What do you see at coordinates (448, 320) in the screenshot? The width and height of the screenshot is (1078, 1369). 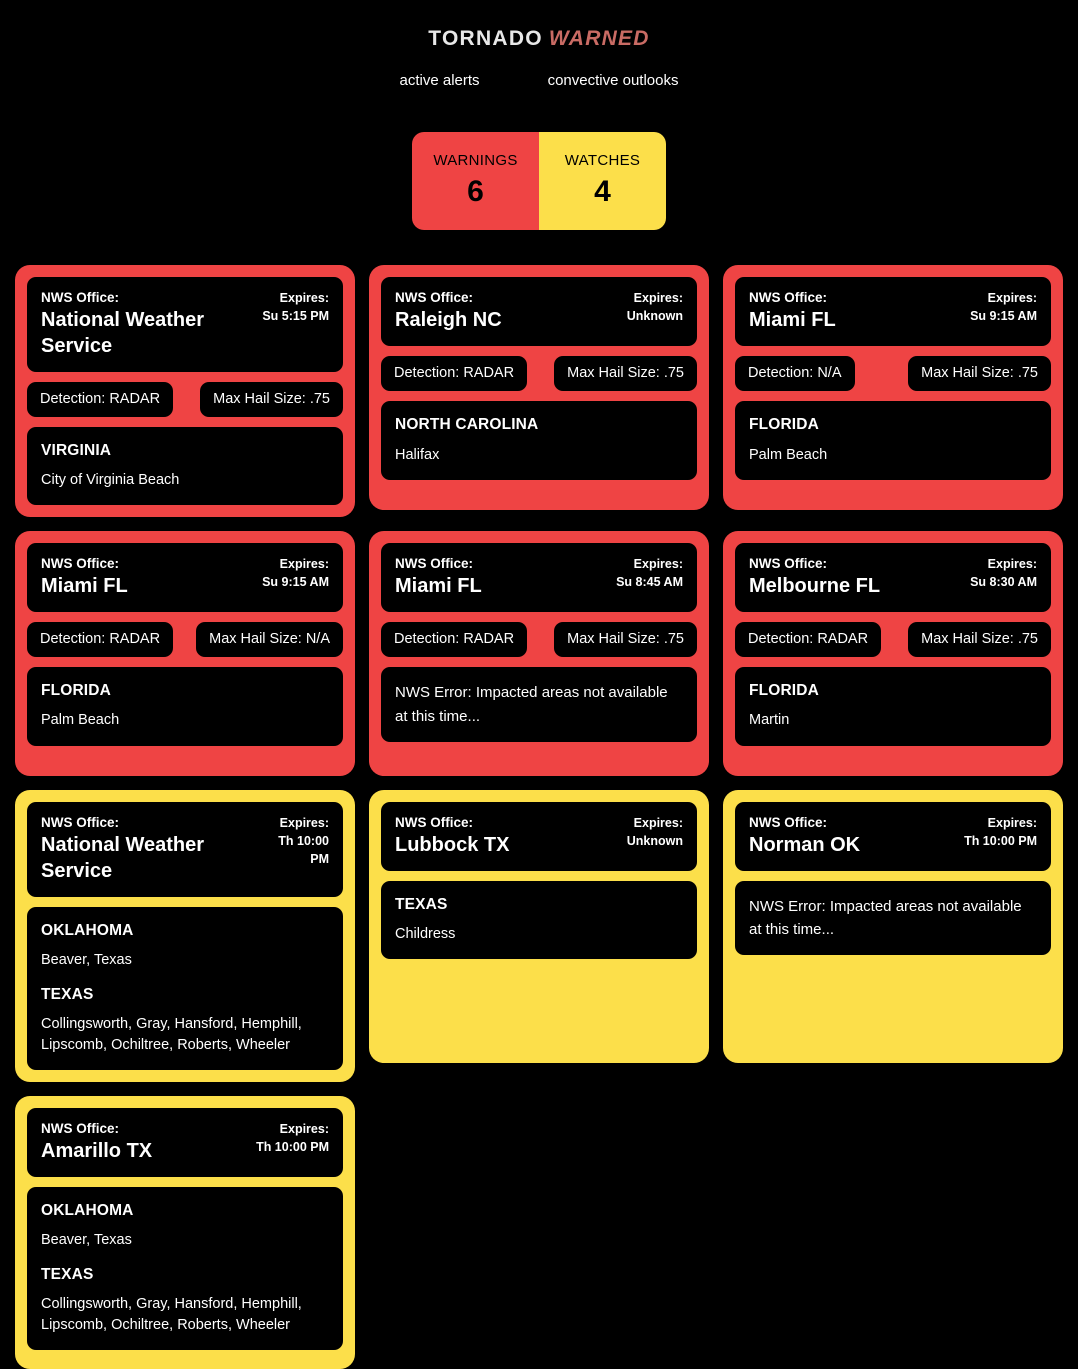 I see `nws-office-name: Raleigh NC` at bounding box center [448, 320].